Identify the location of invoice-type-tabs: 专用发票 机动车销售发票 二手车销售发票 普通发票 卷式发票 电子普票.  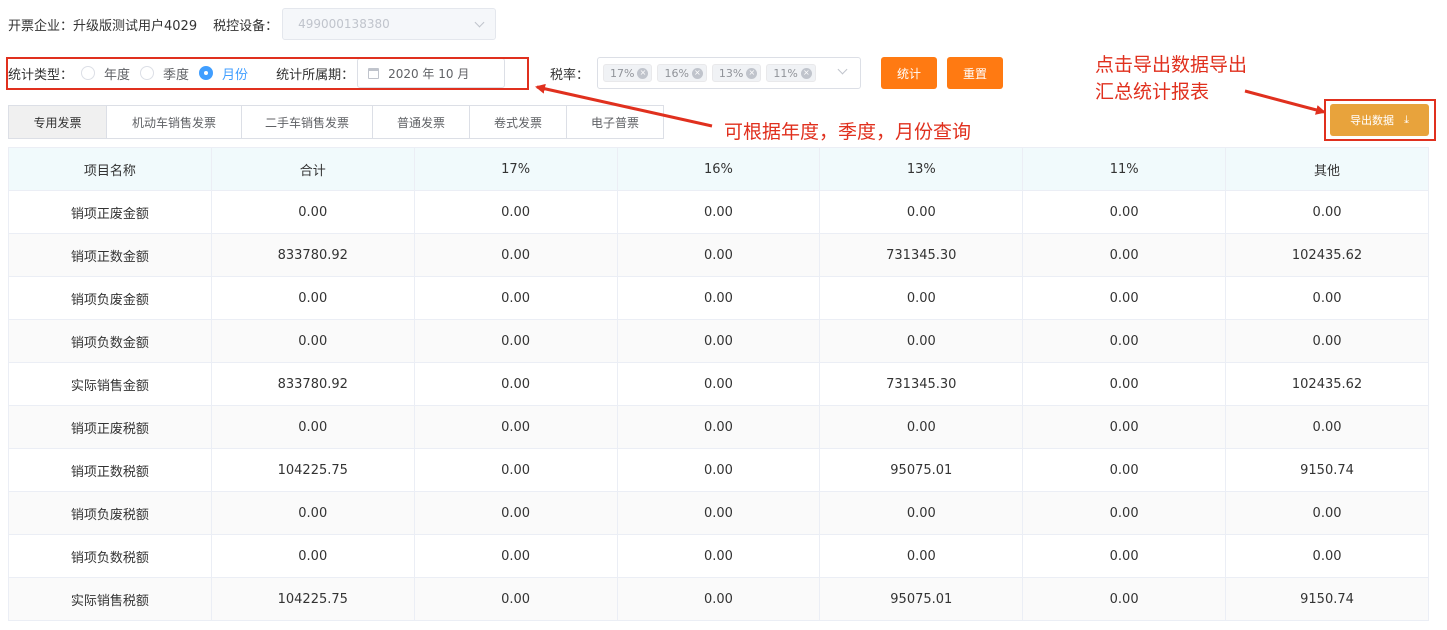
(336, 122).